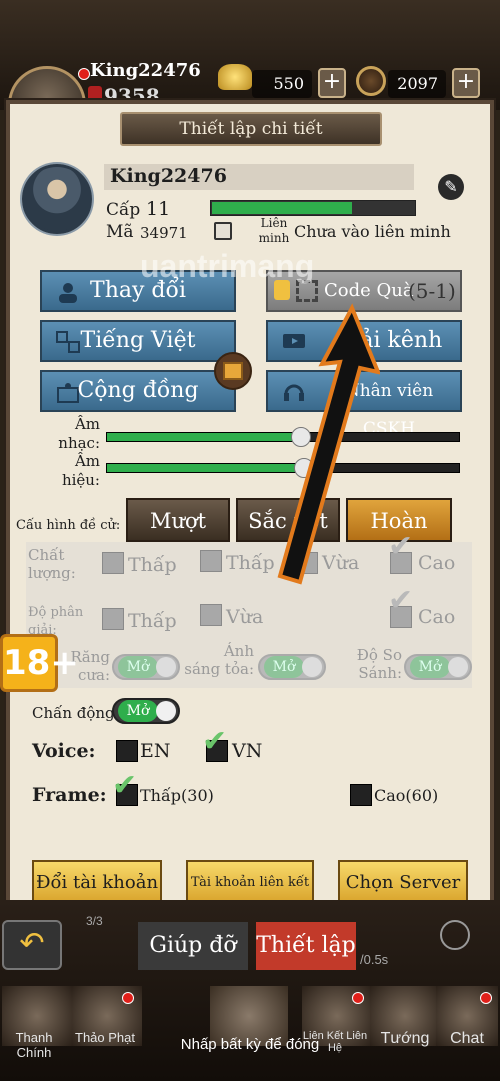  I want to click on glow-toggle-text: Mở, so click(284, 667).